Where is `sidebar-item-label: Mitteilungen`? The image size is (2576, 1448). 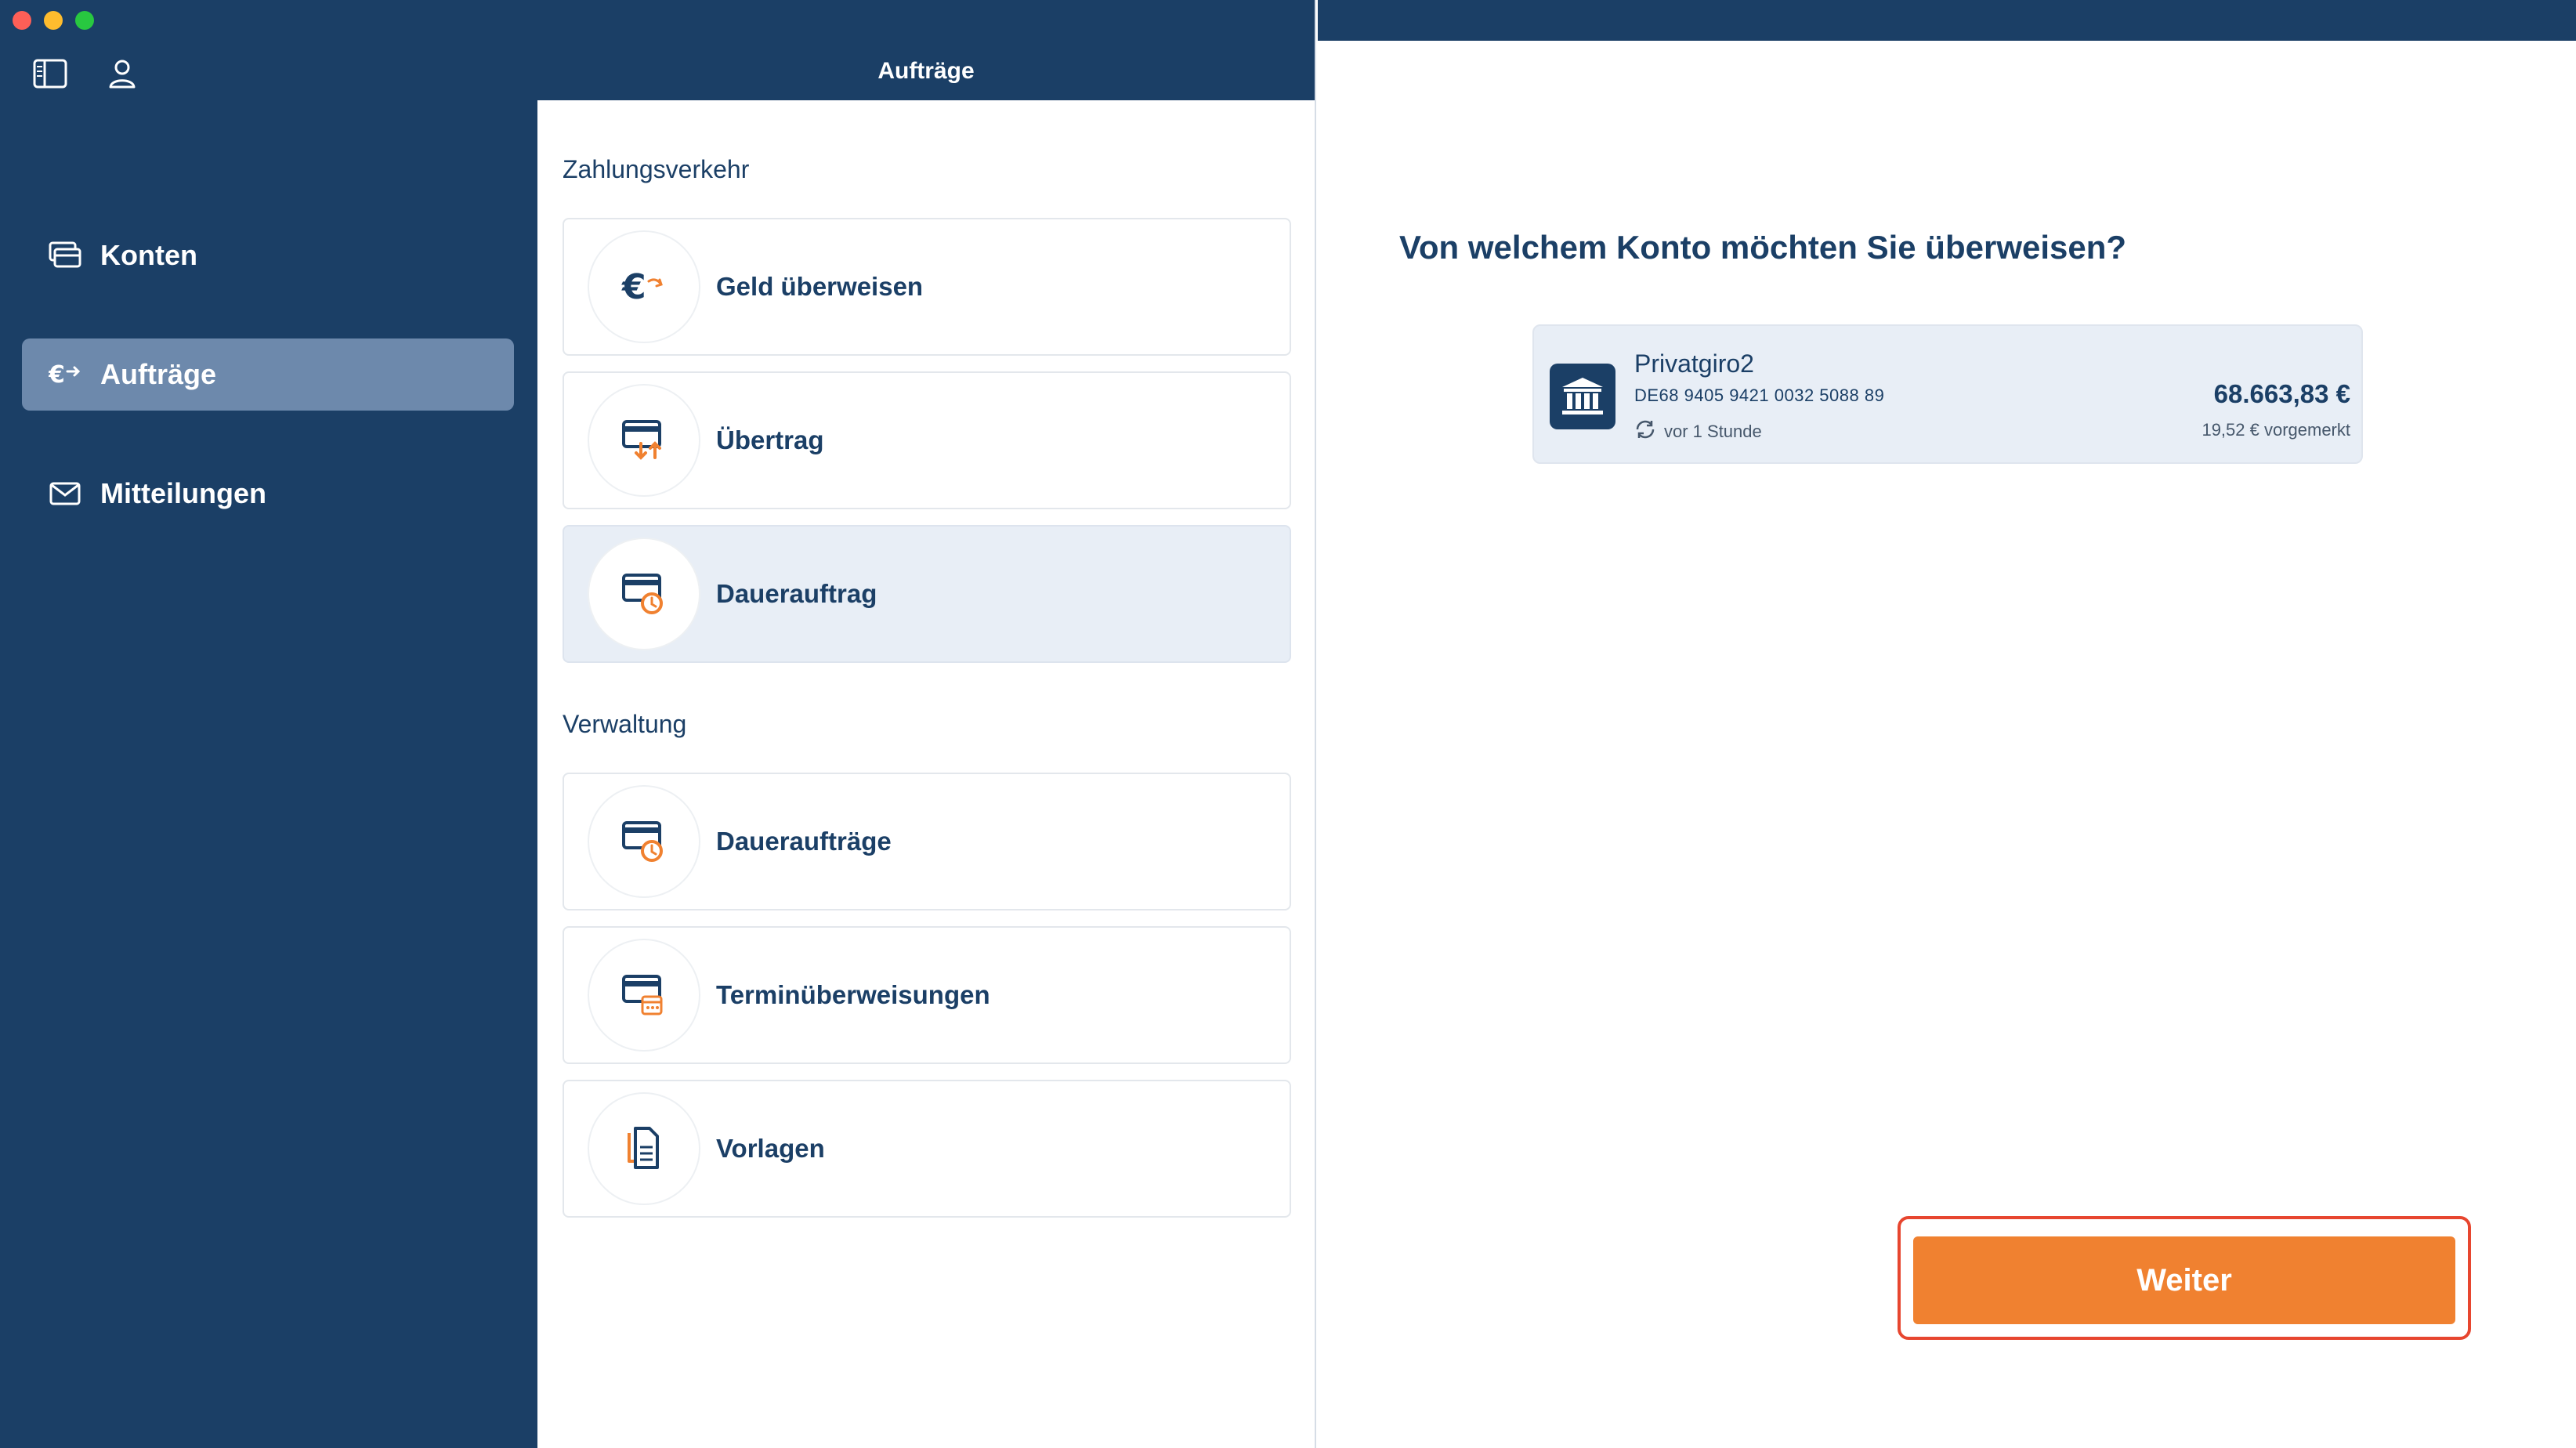 sidebar-item-label: Mitteilungen is located at coordinates (183, 493).